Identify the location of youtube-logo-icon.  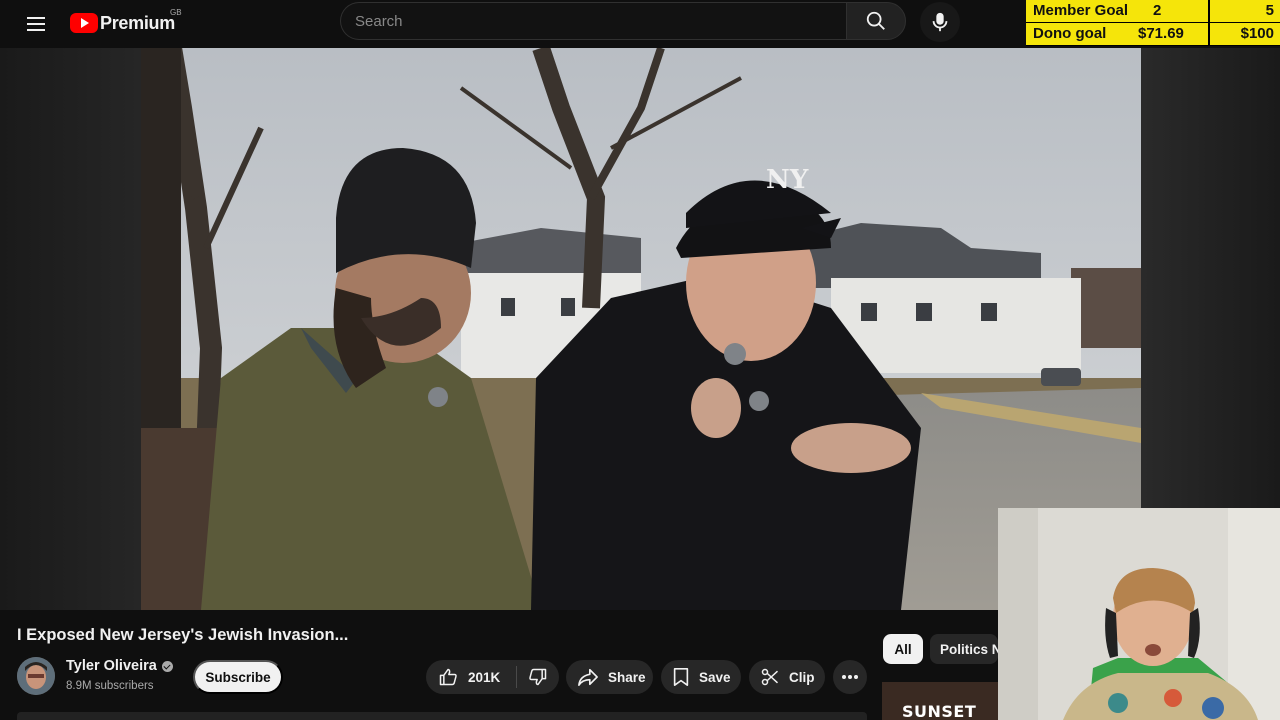
(84, 23).